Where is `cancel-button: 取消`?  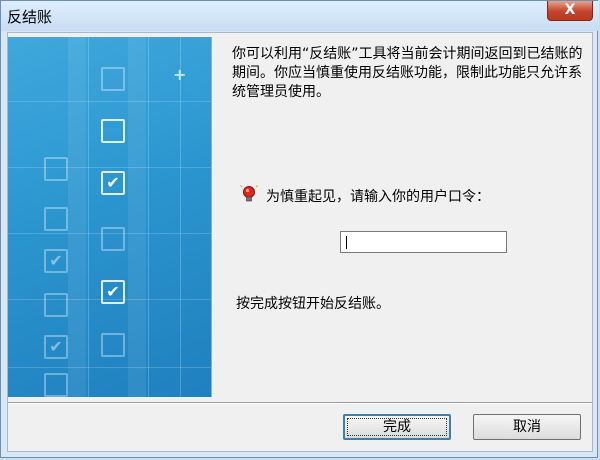
cancel-button: 取消 is located at coordinates (527, 427).